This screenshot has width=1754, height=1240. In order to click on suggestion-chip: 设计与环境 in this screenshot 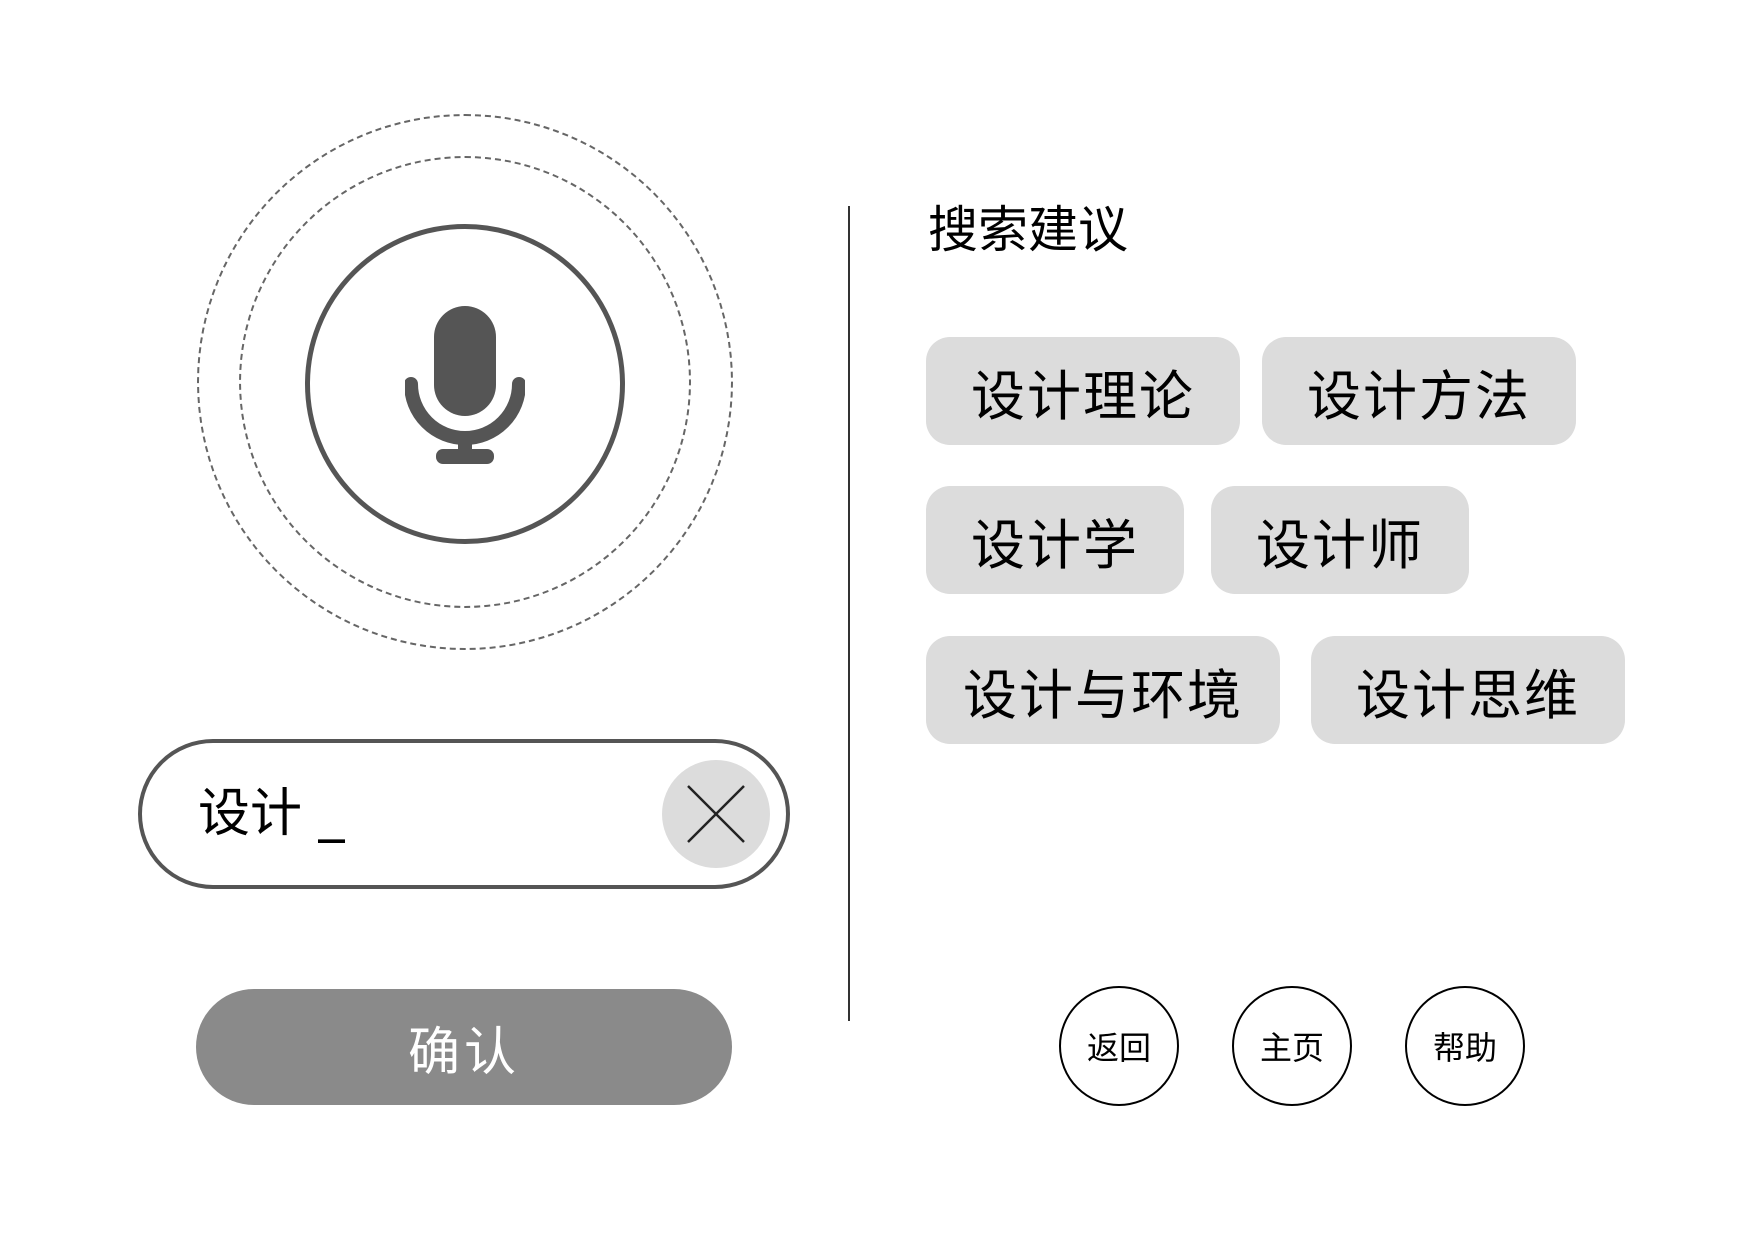, I will do `click(1103, 690)`.